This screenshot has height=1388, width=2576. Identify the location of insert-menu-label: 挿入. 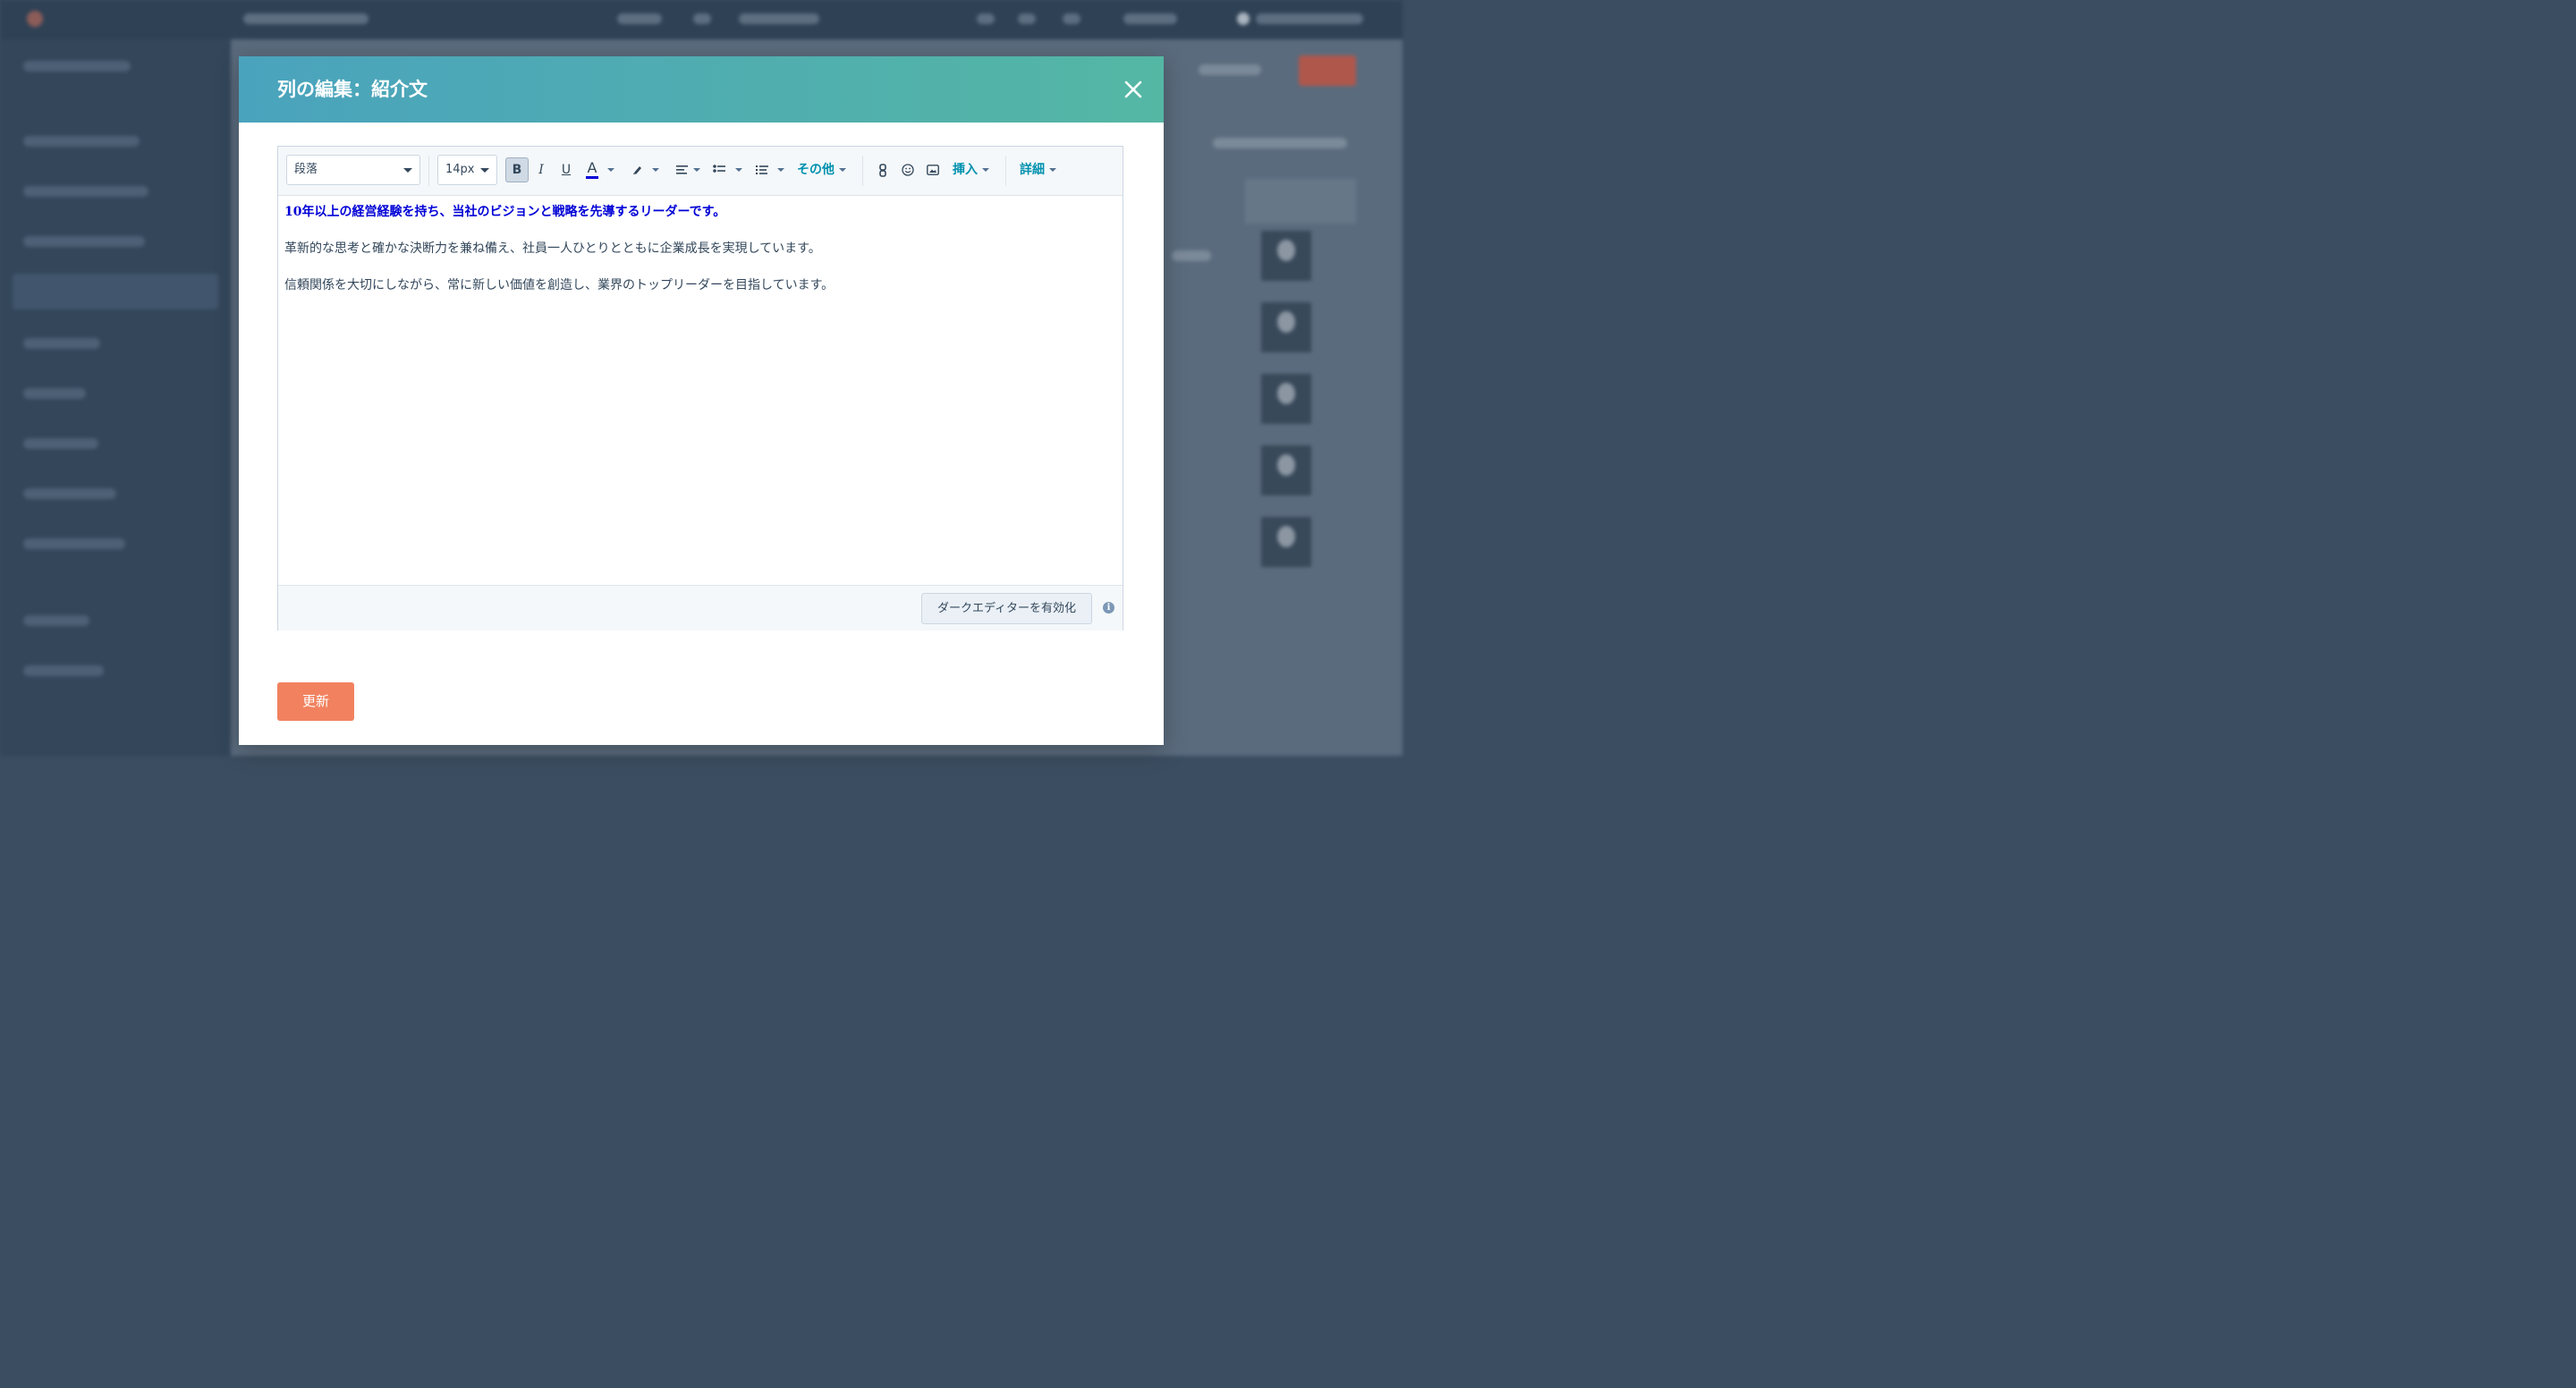
(965, 170).